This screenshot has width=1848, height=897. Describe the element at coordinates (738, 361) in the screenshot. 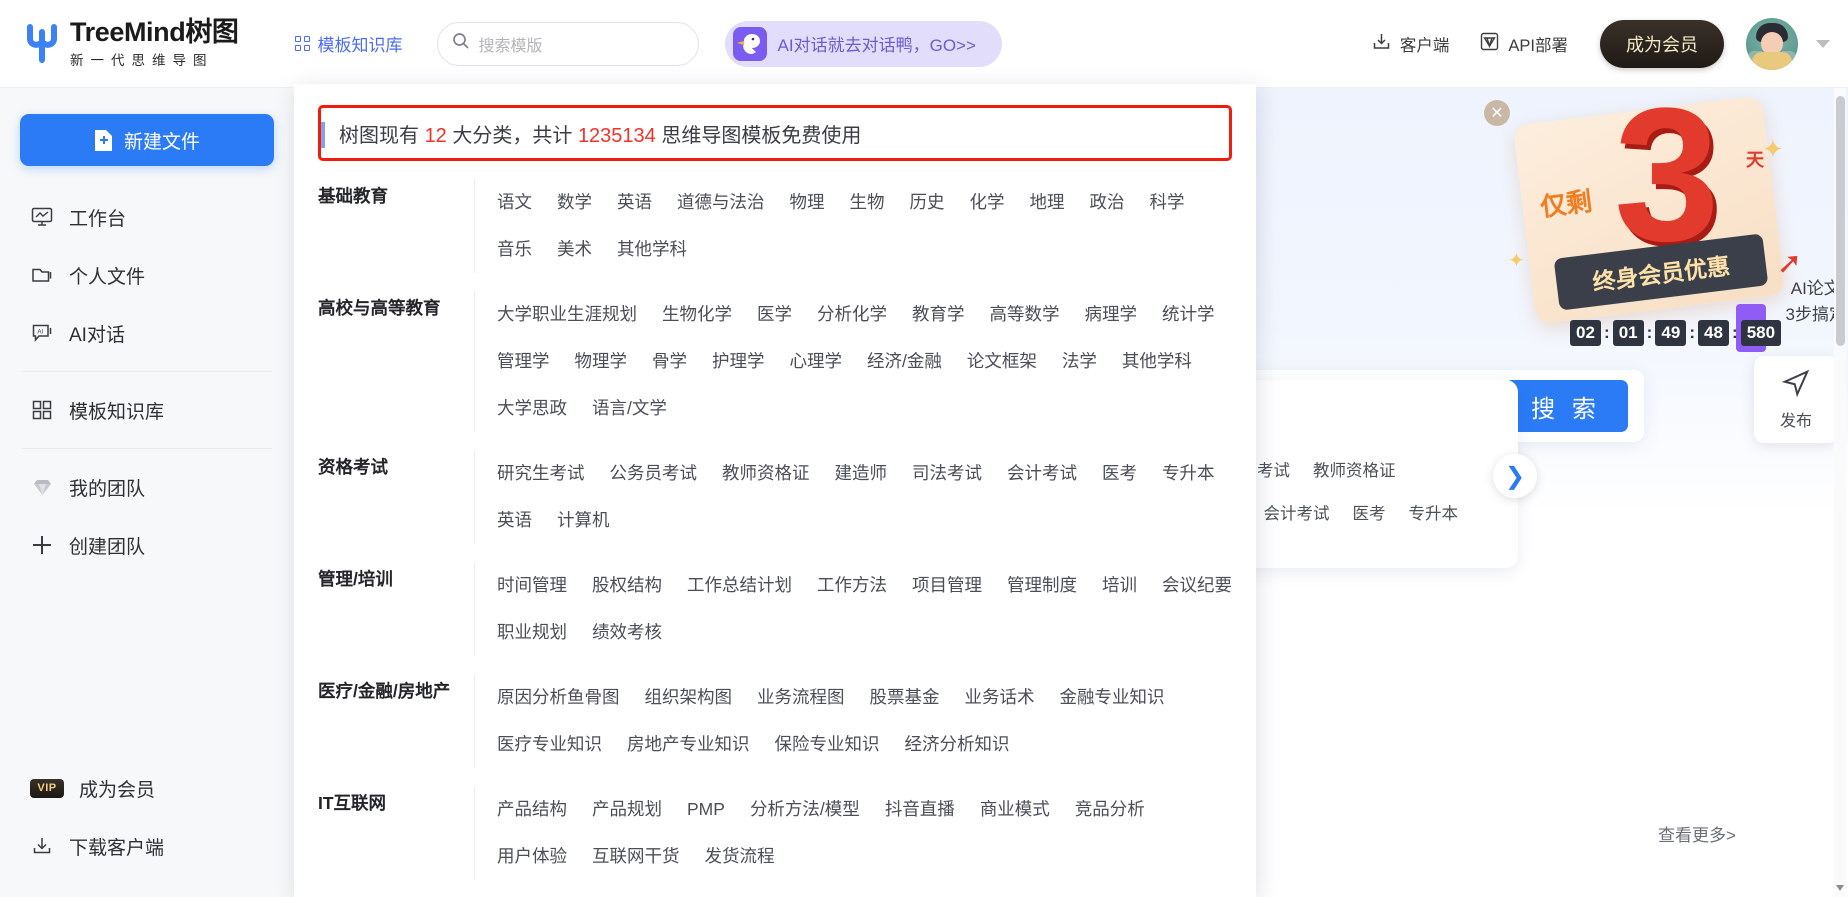

I see `category-item: 护理学` at that location.